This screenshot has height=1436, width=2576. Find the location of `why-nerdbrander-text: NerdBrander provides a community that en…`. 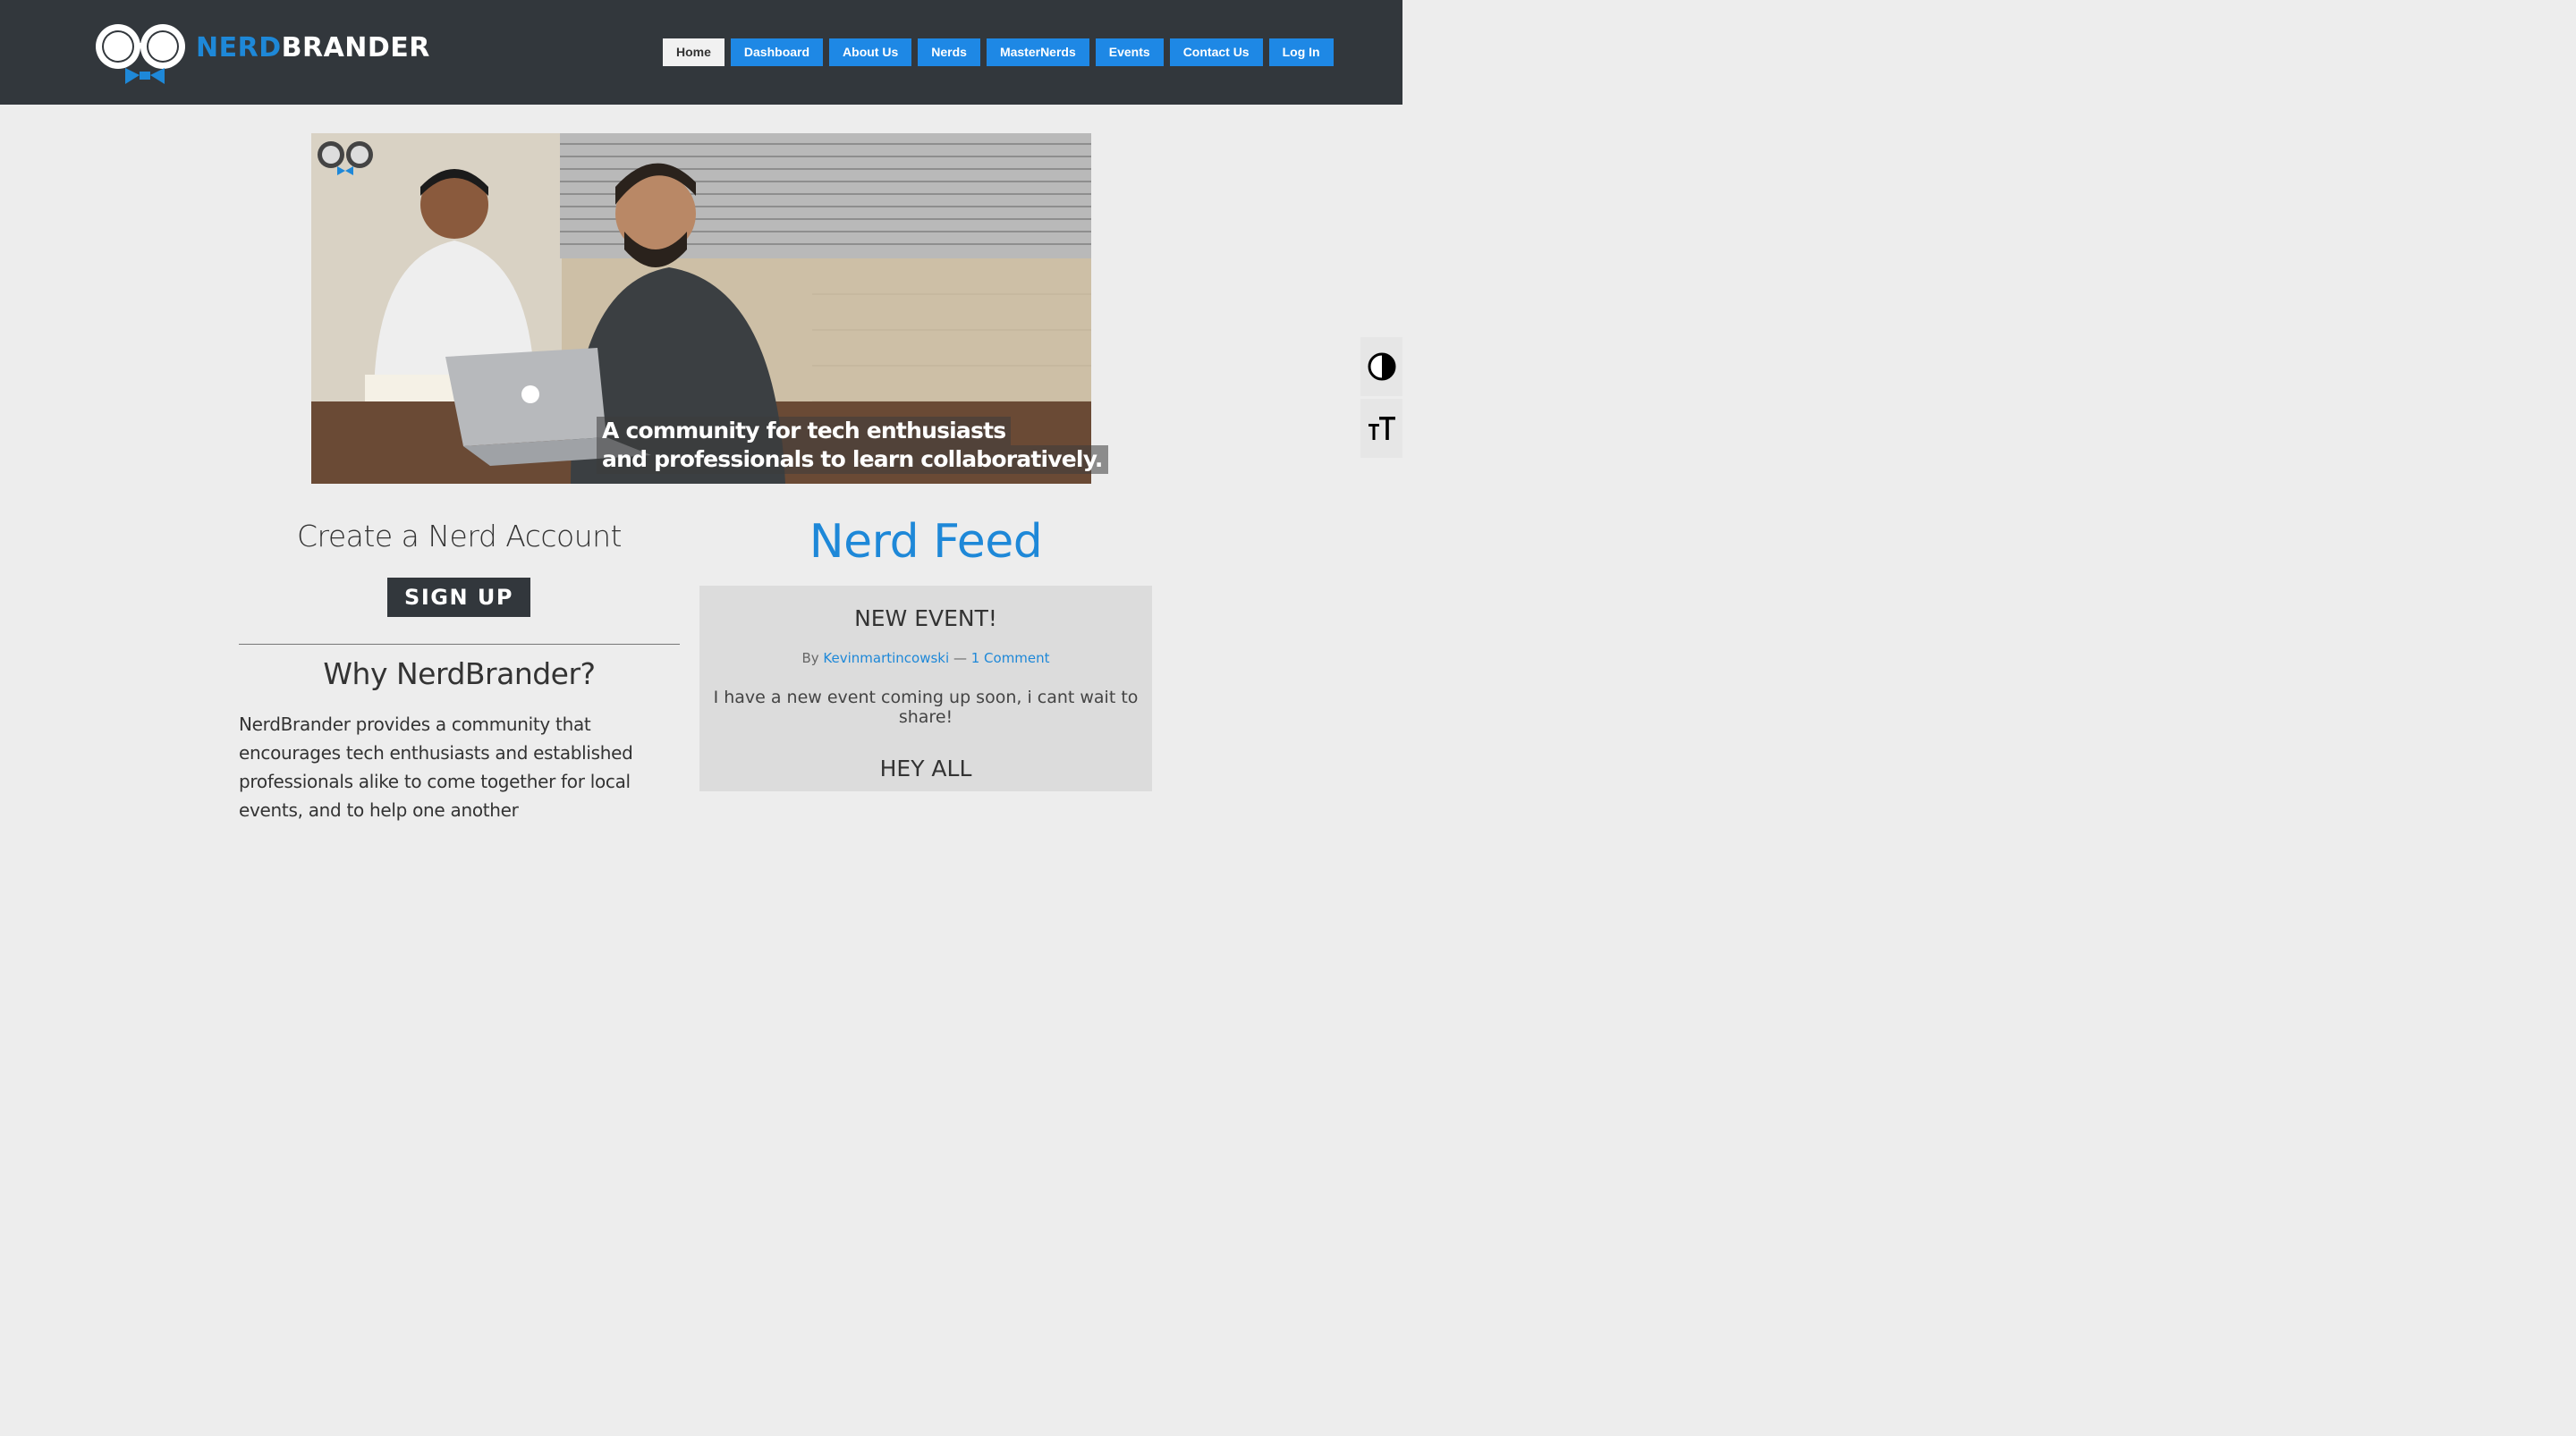

why-nerdbrander-text: NerdBrander provides a community that en… is located at coordinates (436, 768).